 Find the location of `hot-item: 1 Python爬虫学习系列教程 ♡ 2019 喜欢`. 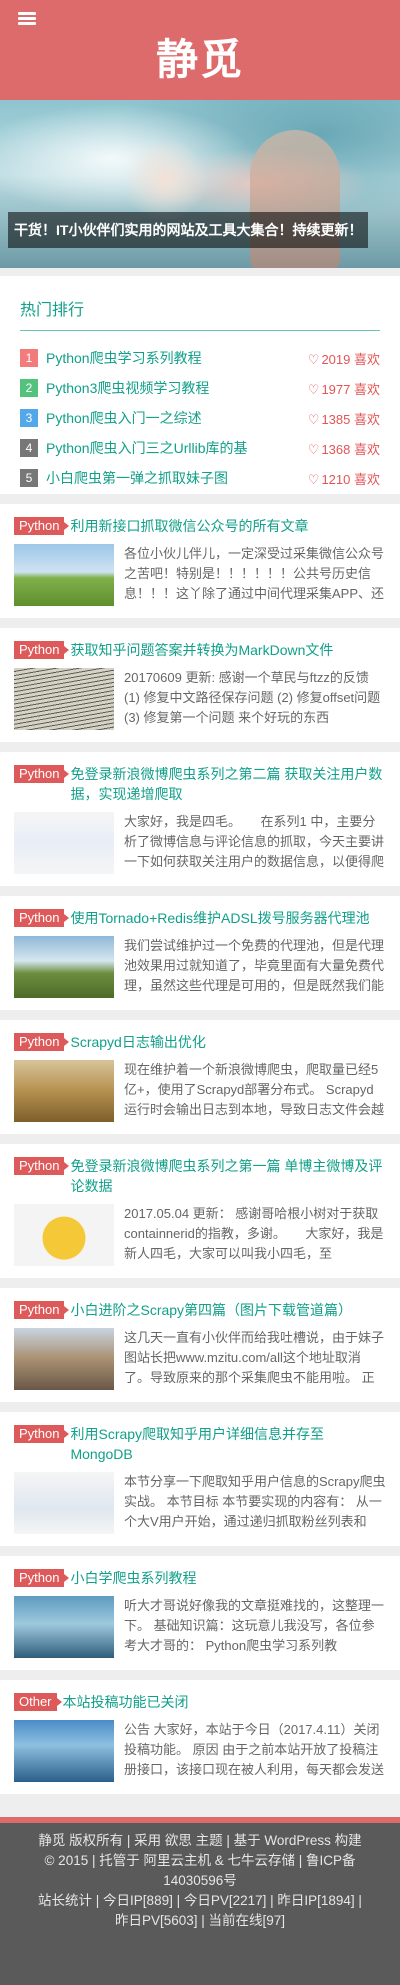

hot-item: 1 Python爬虫学习系列教程 ♡ 2019 喜欢 is located at coordinates (200, 358).